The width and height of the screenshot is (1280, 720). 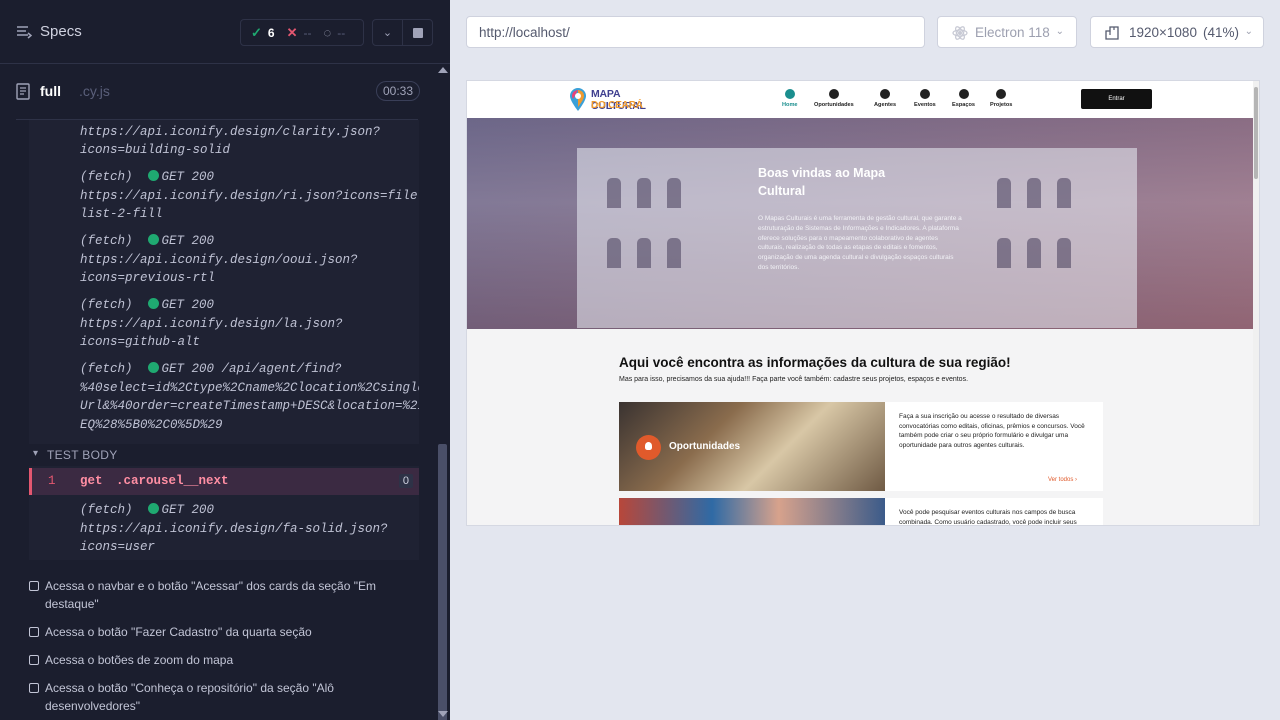 What do you see at coordinates (148, 278) in the screenshot?
I see `log-line: icons=previous-rtl` at bounding box center [148, 278].